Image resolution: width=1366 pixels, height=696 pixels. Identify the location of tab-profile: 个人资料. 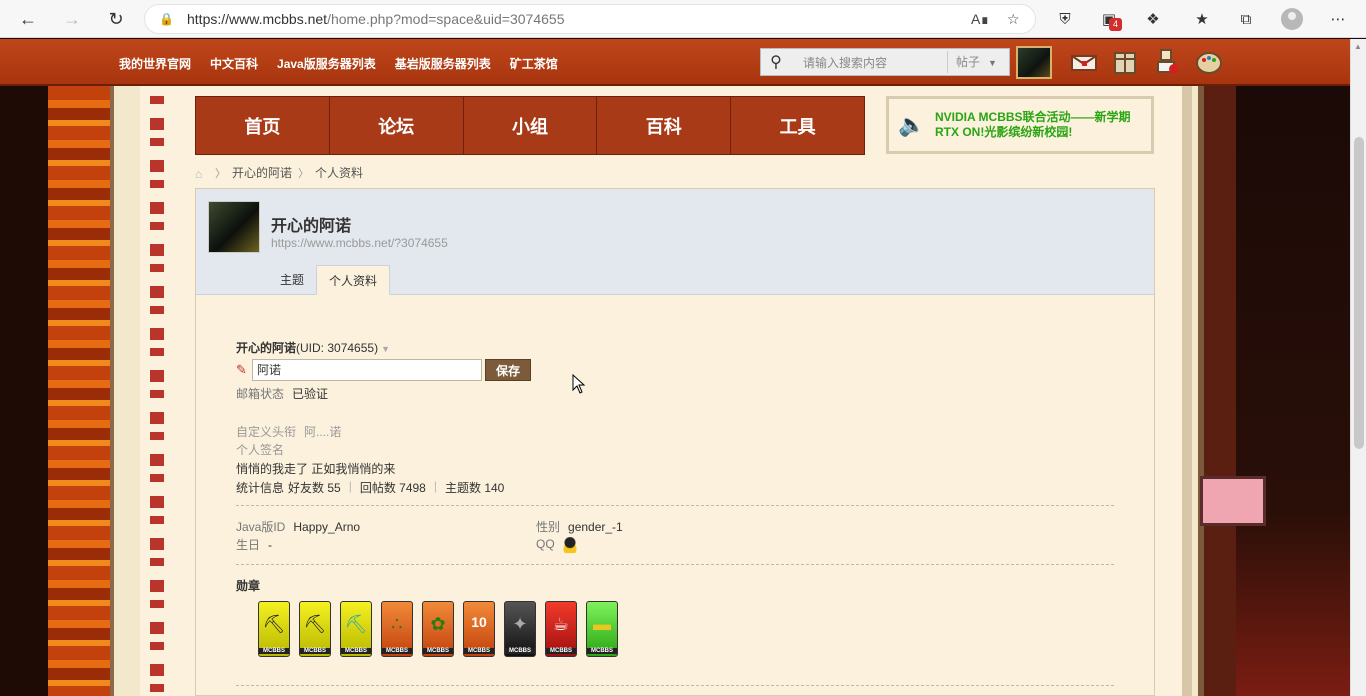
(353, 280).